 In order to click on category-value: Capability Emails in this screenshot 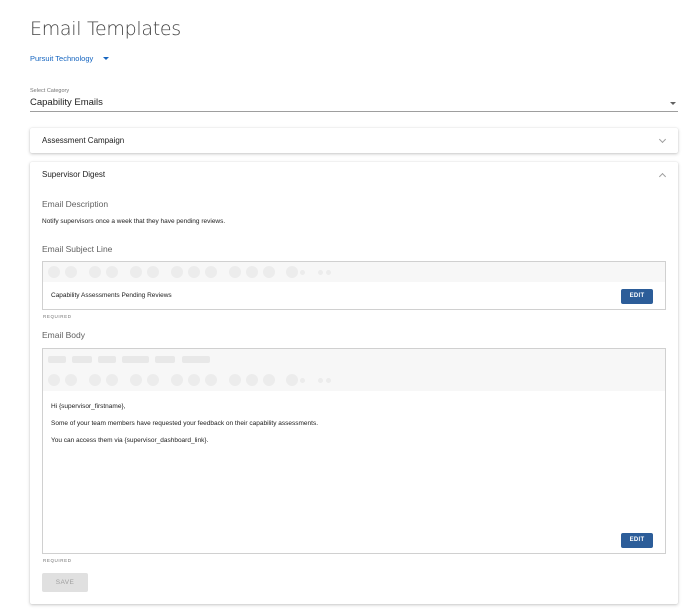, I will do `click(66, 102)`.